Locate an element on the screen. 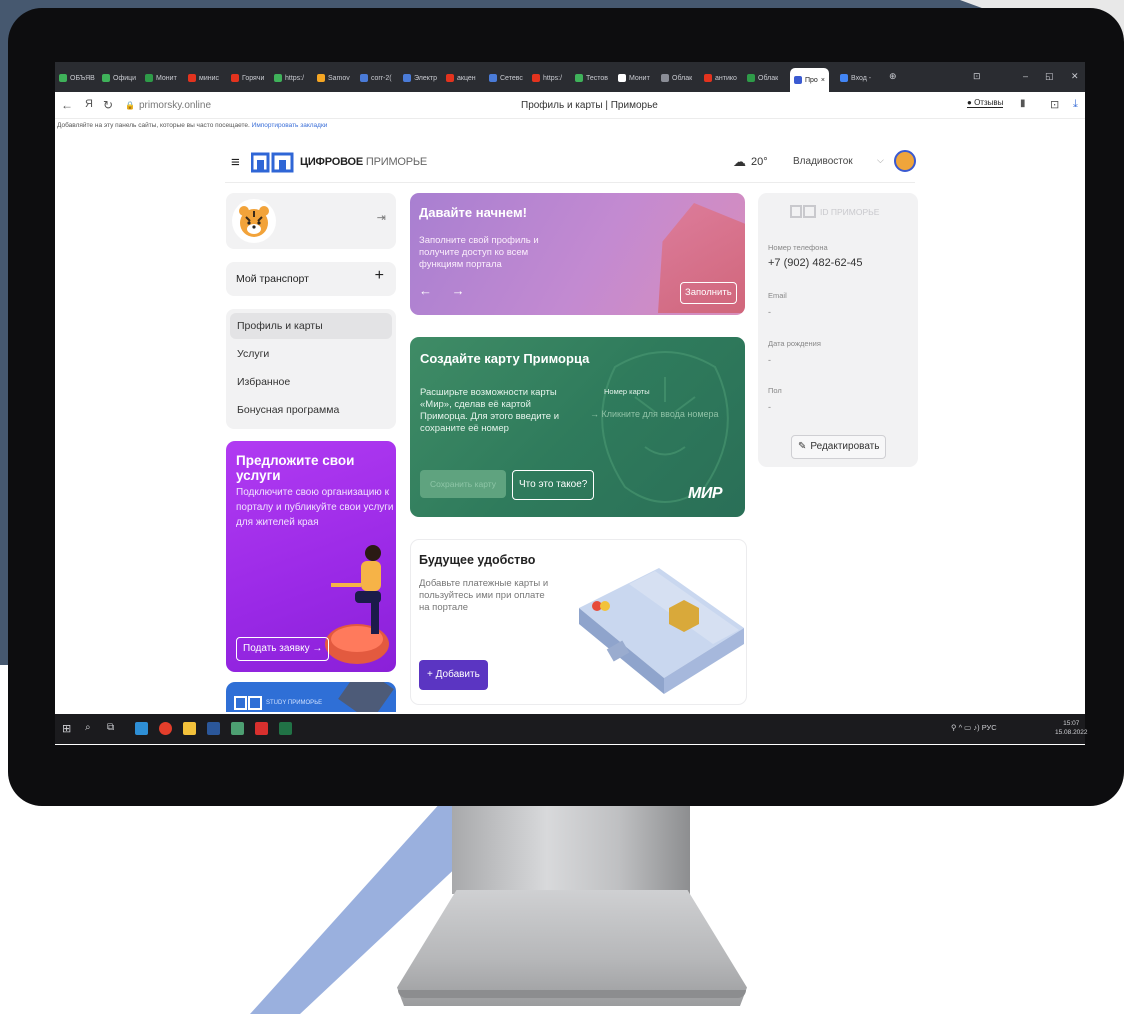  browser-tab: Электр is located at coordinates (420, 78).